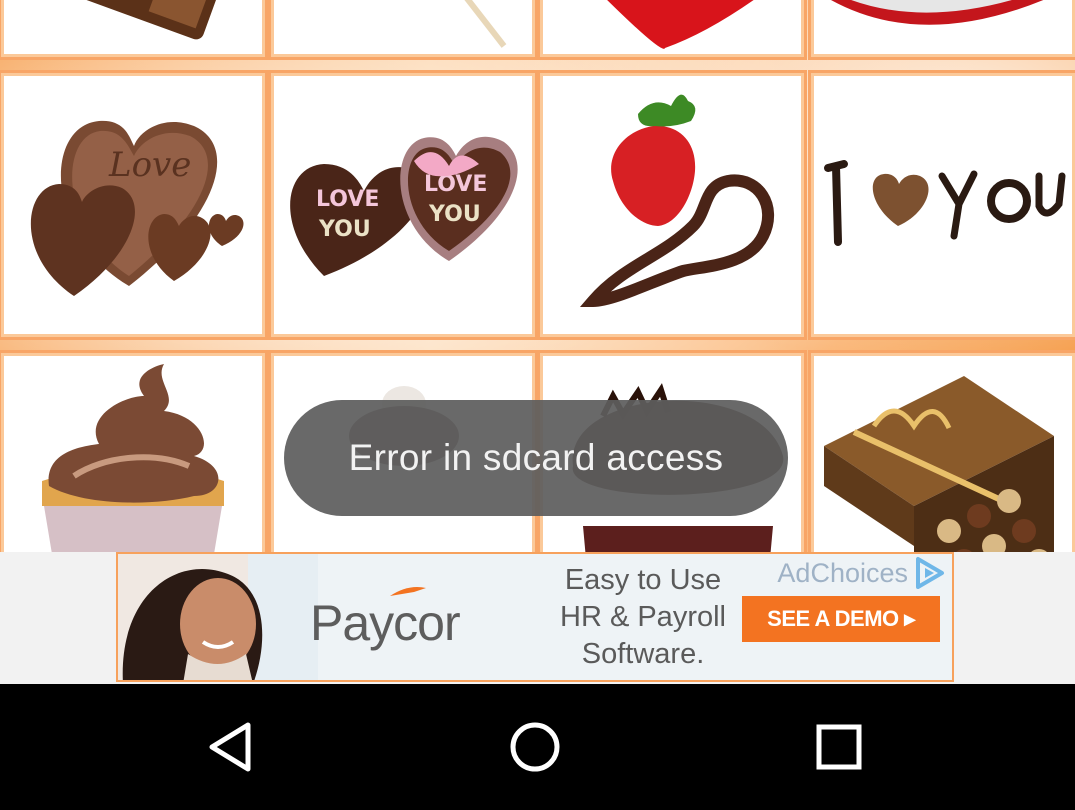 This screenshot has width=1075, height=810. Describe the element at coordinates (218, 617) in the screenshot. I see `ad-woman-photo` at that location.